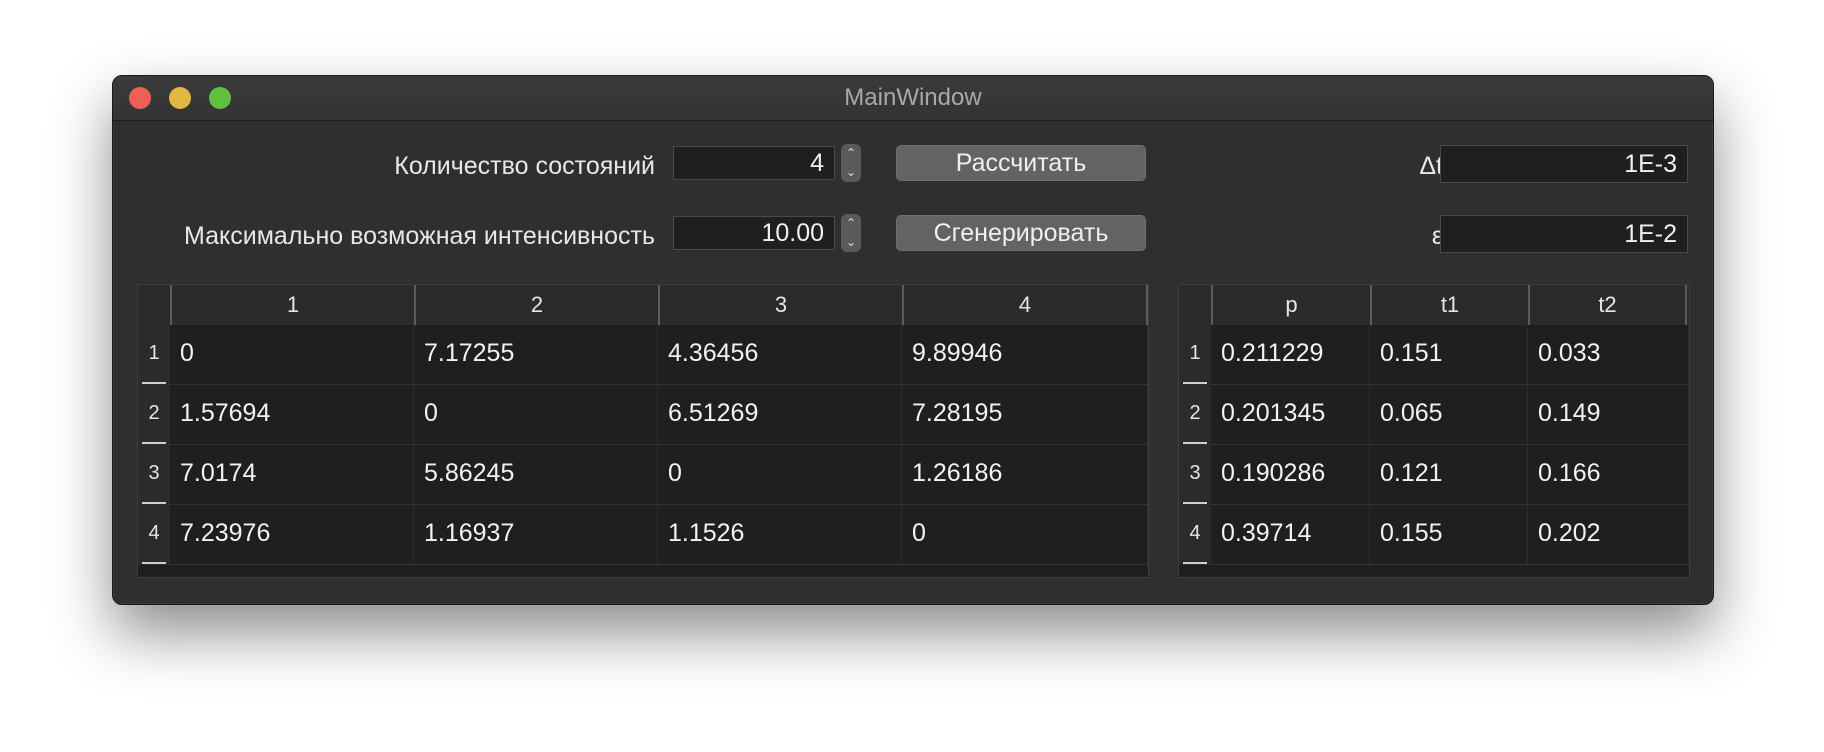 The width and height of the screenshot is (1824, 752). I want to click on results-column-header: t2, so click(1607, 305).